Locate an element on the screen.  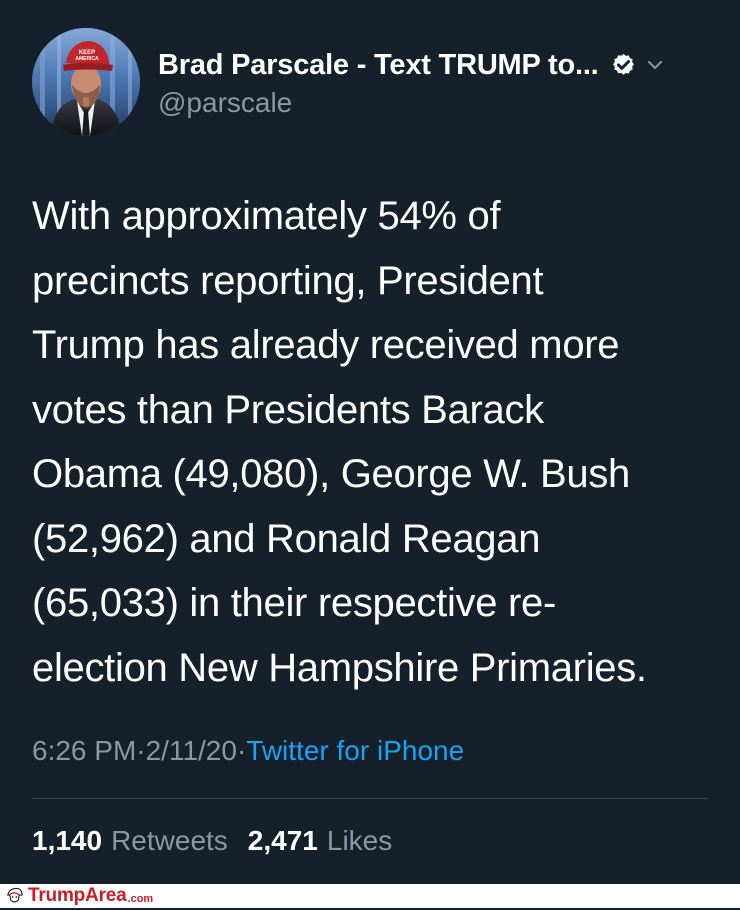
avatar-image: KEEP AMERICA is located at coordinates (86, 82).